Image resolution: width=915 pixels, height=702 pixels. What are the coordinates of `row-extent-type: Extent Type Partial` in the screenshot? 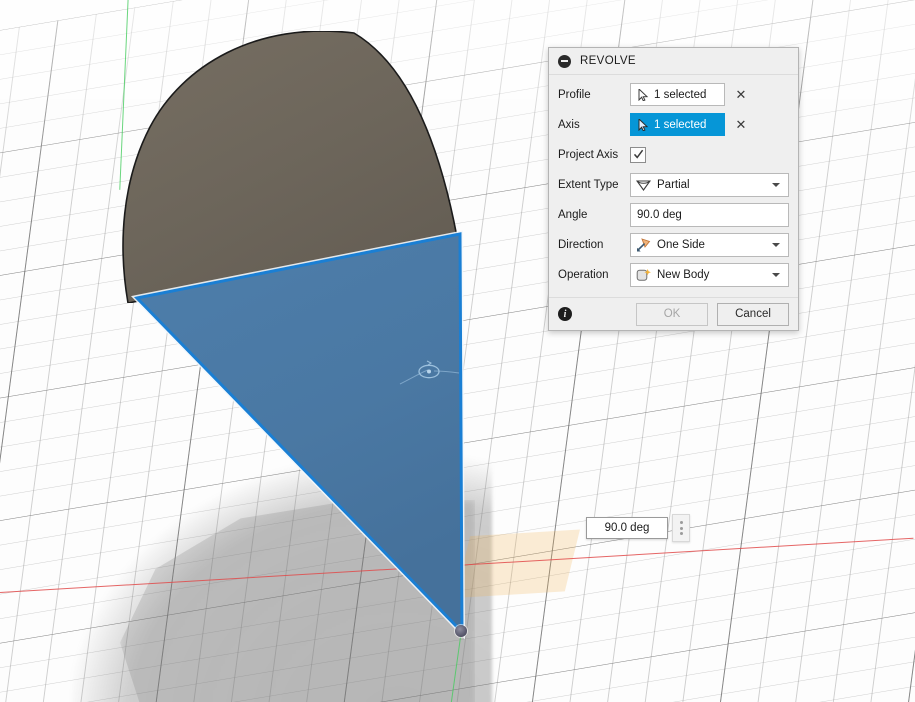 It's located at (673, 184).